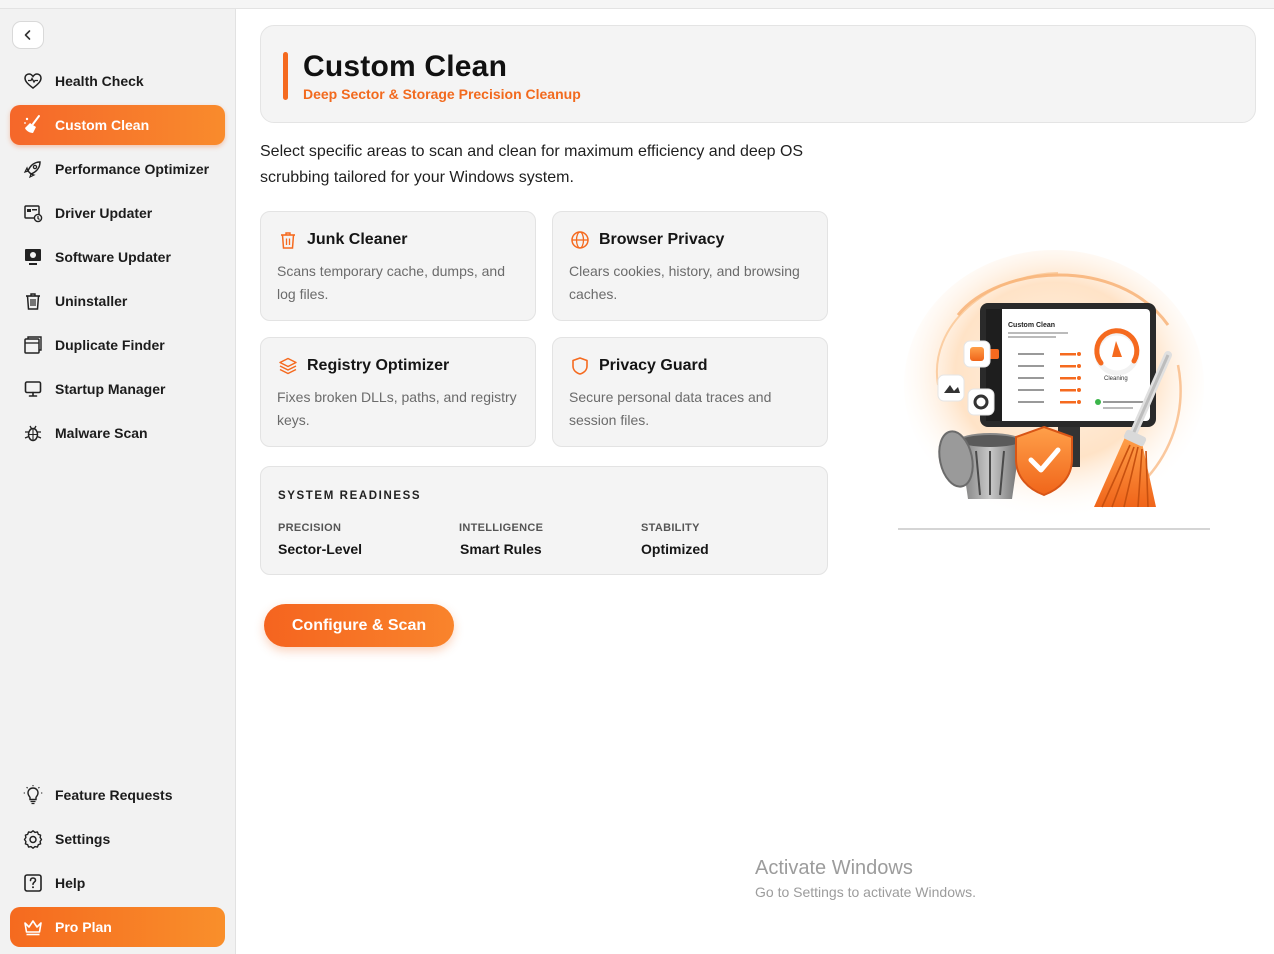 This screenshot has width=1274, height=954. Describe the element at coordinates (1031, 325) in the screenshot. I see `illustration-screen-title: Custom Clean` at that location.